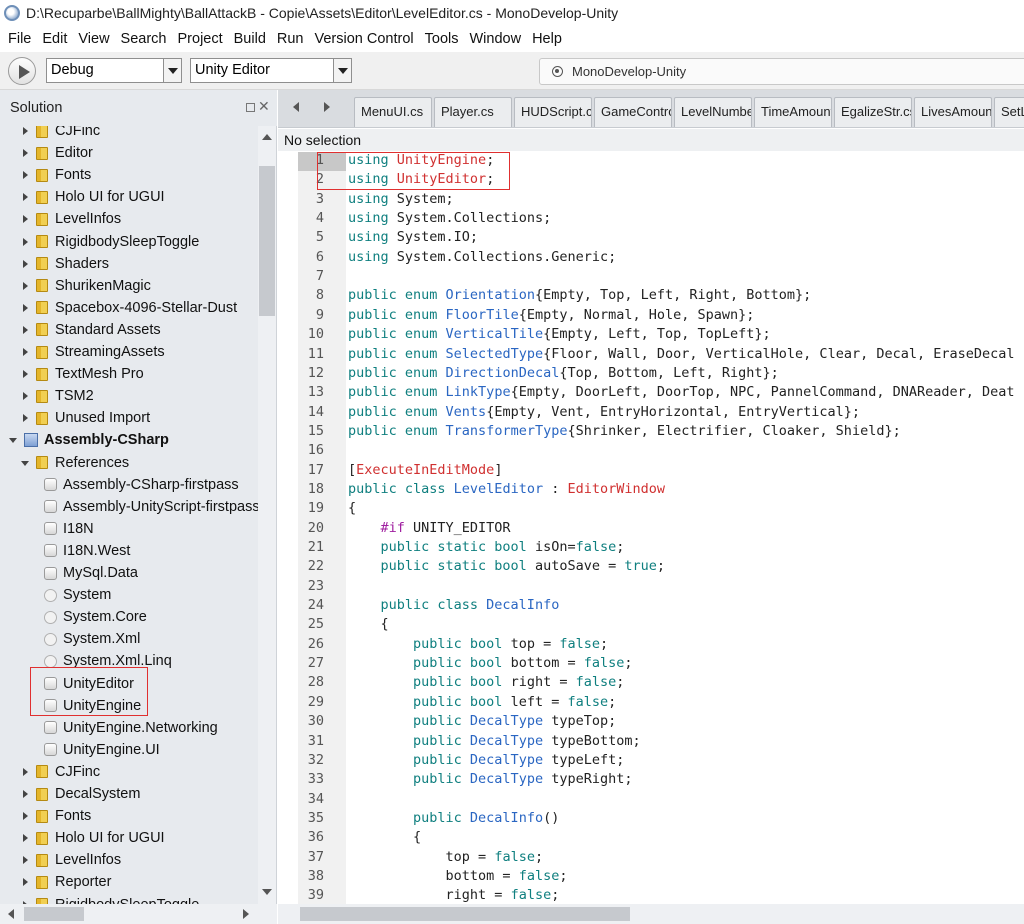  Describe the element at coordinates (128, 308) in the screenshot. I see `tree-item: Spacebox-4096-Stellar-Dust` at that location.